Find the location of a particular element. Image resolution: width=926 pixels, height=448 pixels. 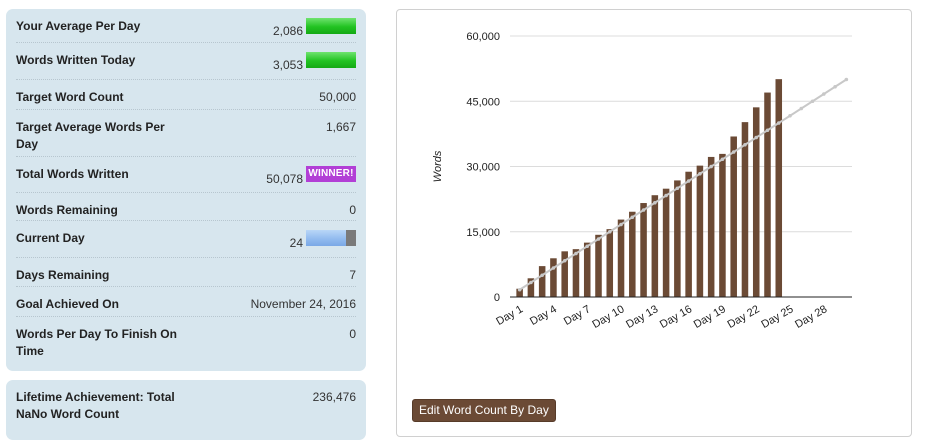

stat-row-words-written-today: Words Written Today 3,053 is located at coordinates (186, 61).